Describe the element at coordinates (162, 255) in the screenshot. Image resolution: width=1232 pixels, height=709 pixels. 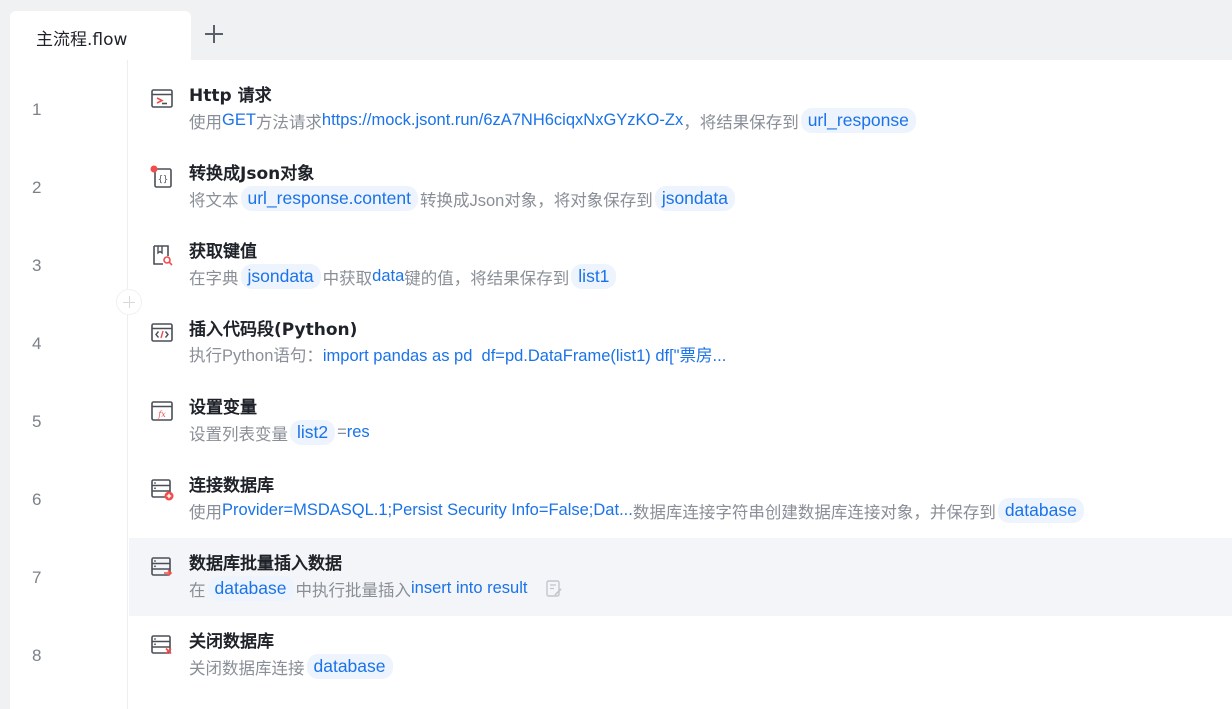
I see `get-key-value-icon` at that location.